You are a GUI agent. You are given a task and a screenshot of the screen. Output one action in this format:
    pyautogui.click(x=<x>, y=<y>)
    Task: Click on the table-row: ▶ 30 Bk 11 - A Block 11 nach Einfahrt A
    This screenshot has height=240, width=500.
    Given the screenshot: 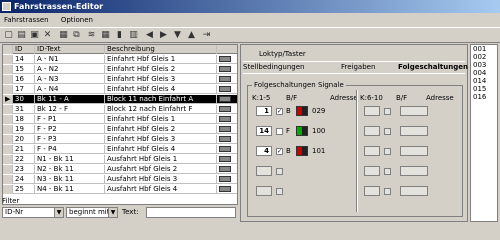 What is the action you would take?
    pyautogui.click(x=120, y=99)
    